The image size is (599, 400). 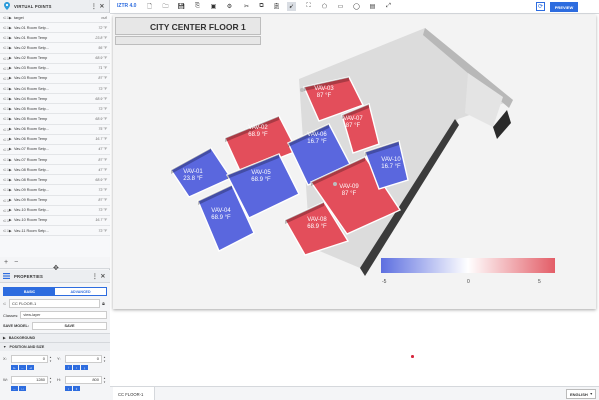 What do you see at coordinates (372, 6) in the screenshot?
I see `layers-icon: ▤` at bounding box center [372, 6].